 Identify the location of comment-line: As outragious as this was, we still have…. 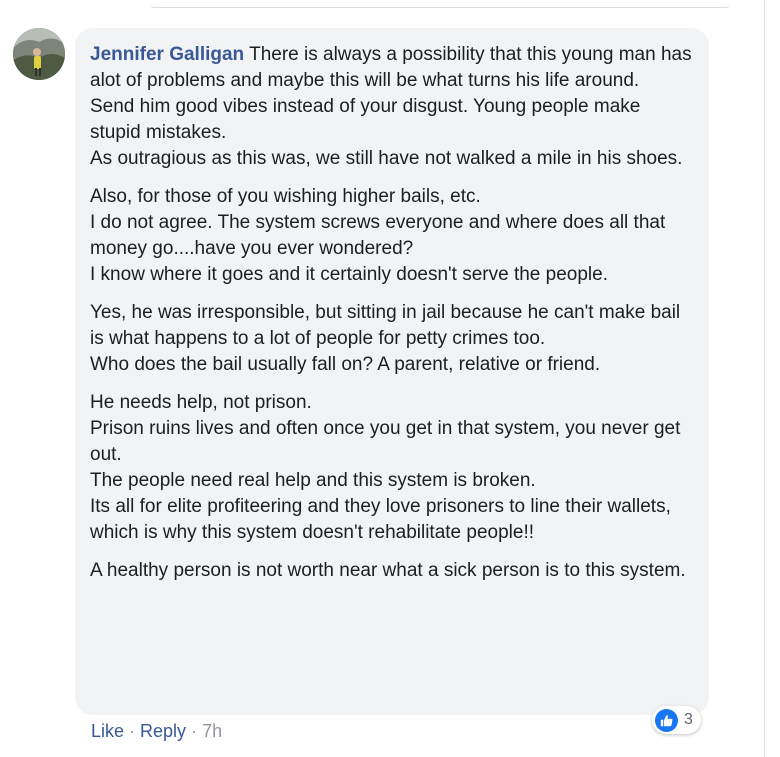
(386, 158).